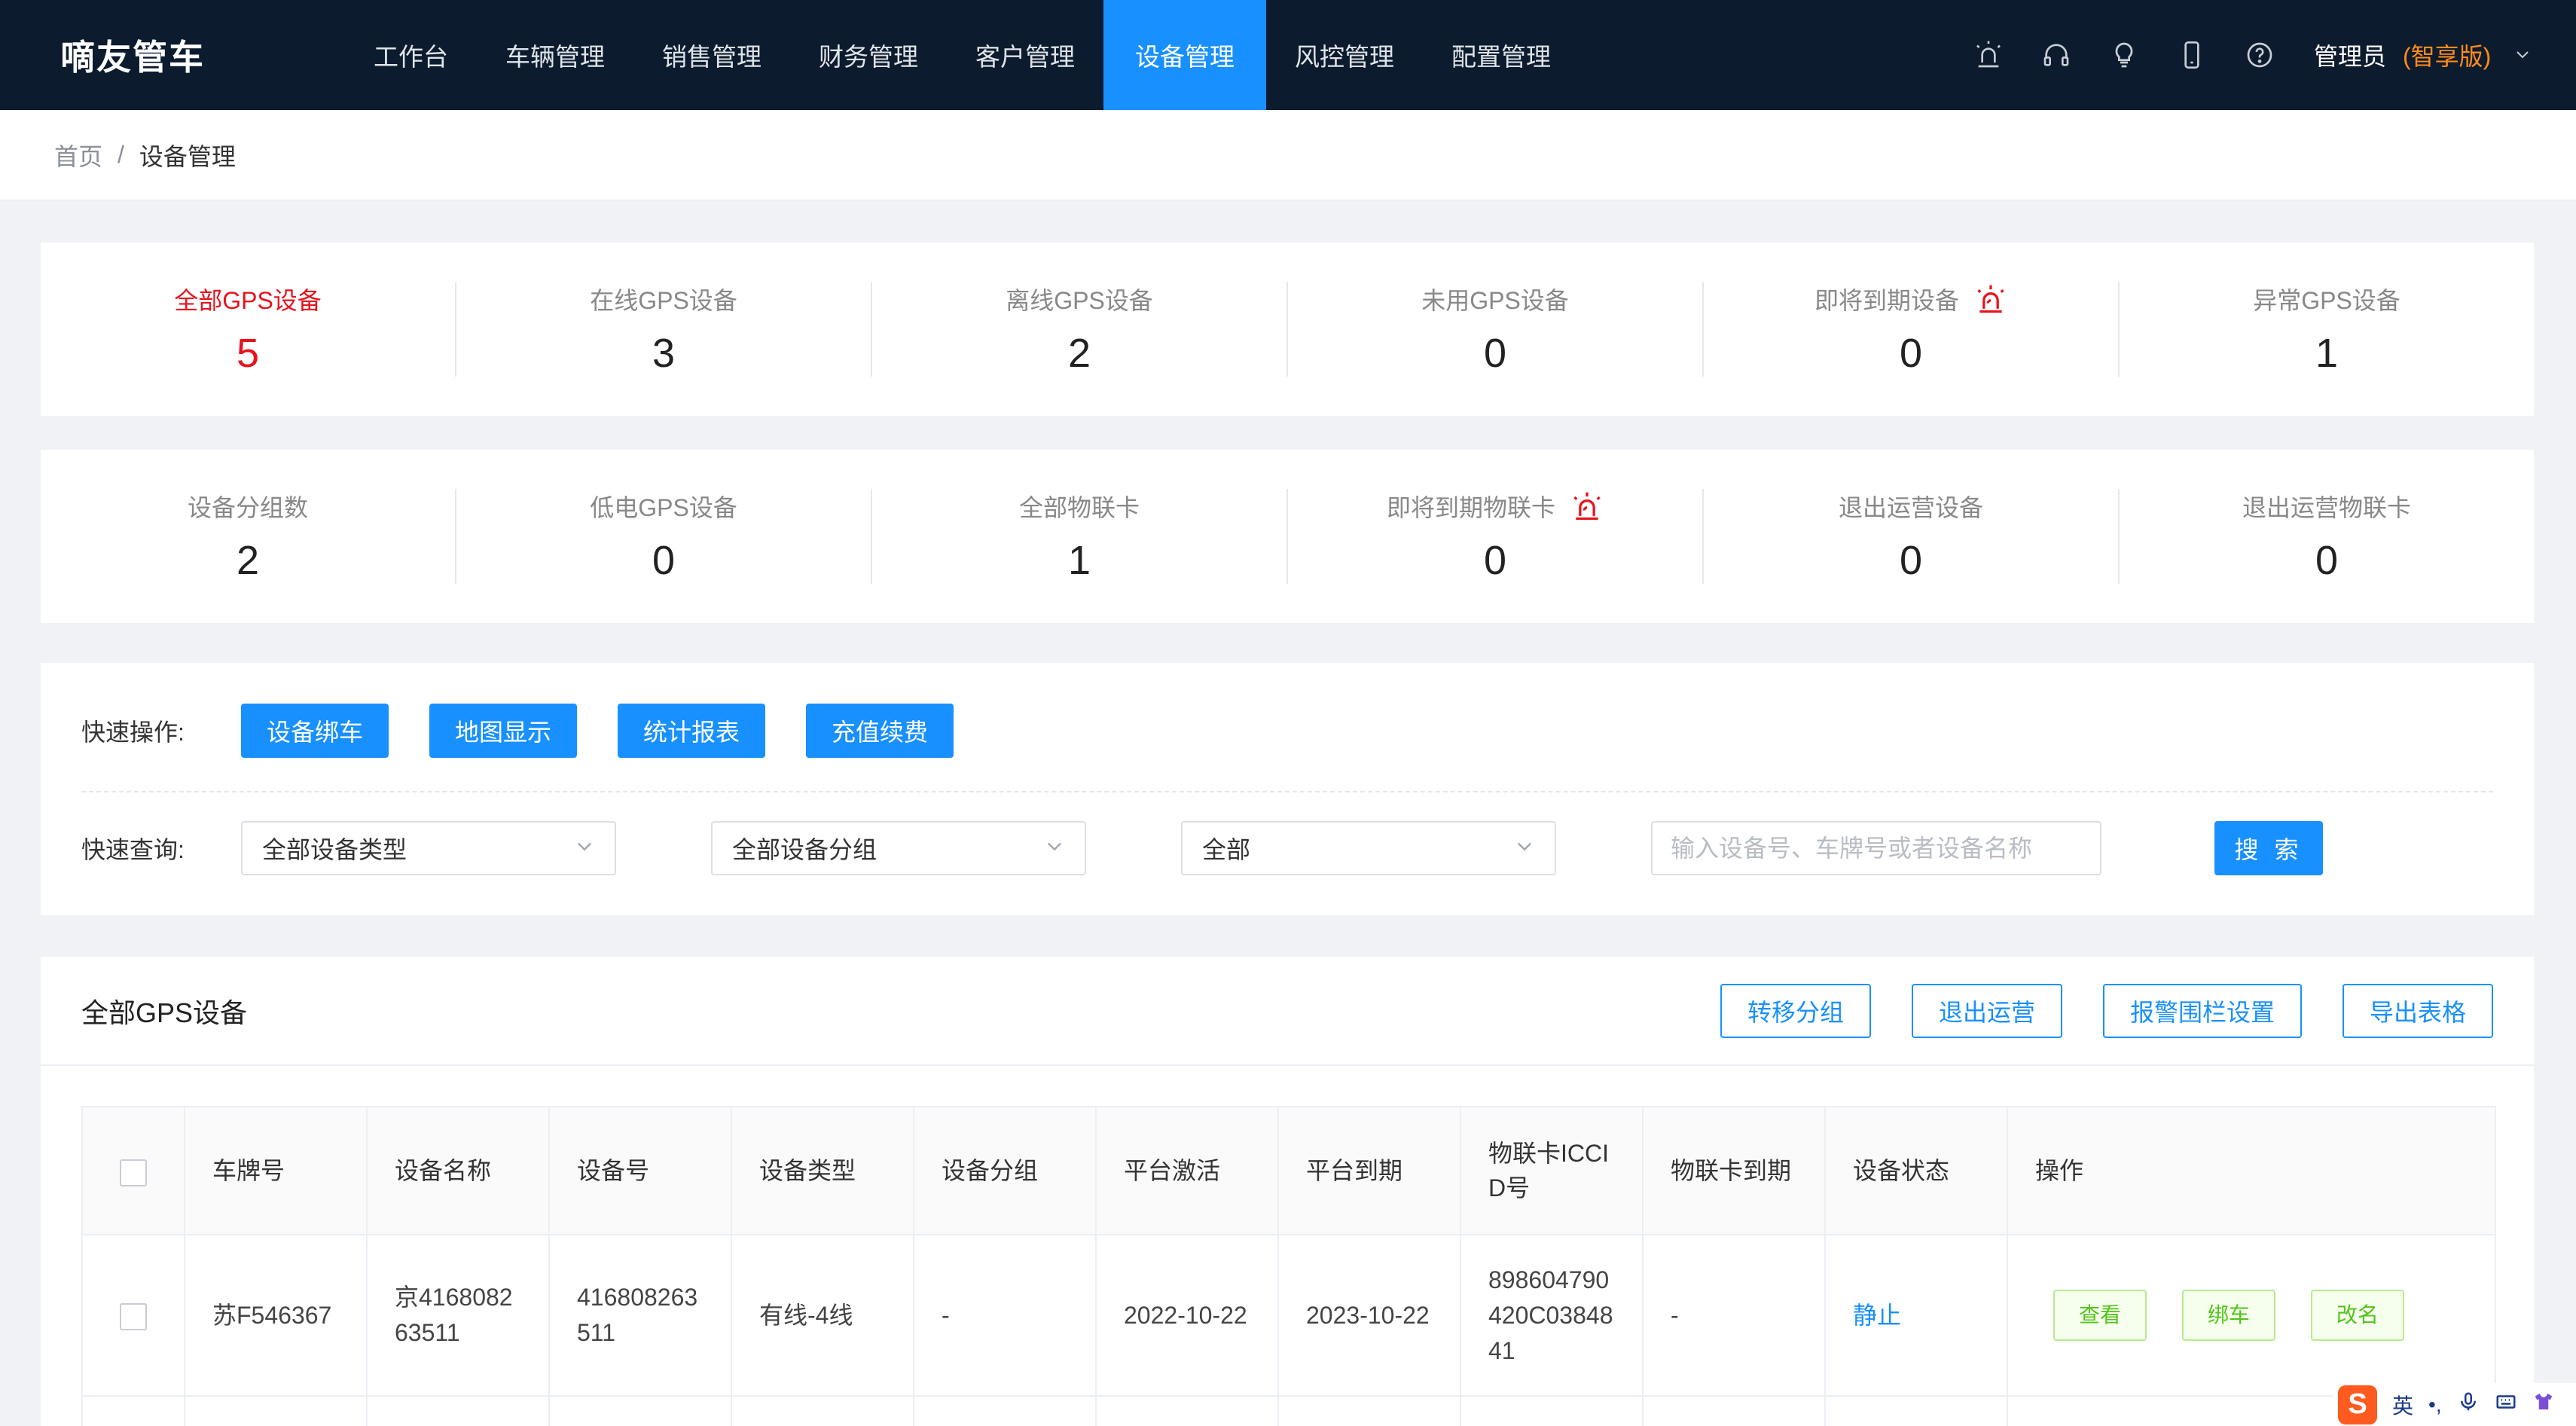 The width and height of the screenshot is (2576, 1426). What do you see at coordinates (2447, 56) in the screenshot?
I see `edition-badge: (智享版)` at bounding box center [2447, 56].